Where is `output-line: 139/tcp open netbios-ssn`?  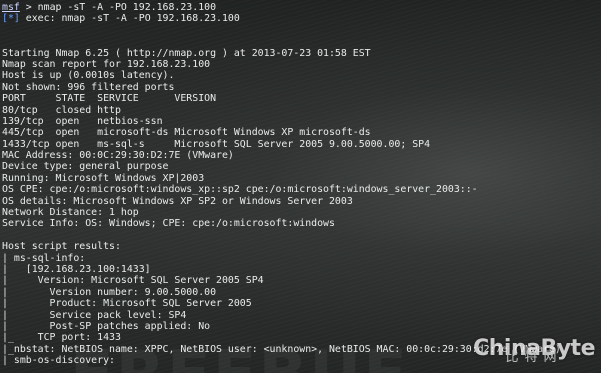 output-line: 139/tcp open netbios-ssn is located at coordinates (82, 121).